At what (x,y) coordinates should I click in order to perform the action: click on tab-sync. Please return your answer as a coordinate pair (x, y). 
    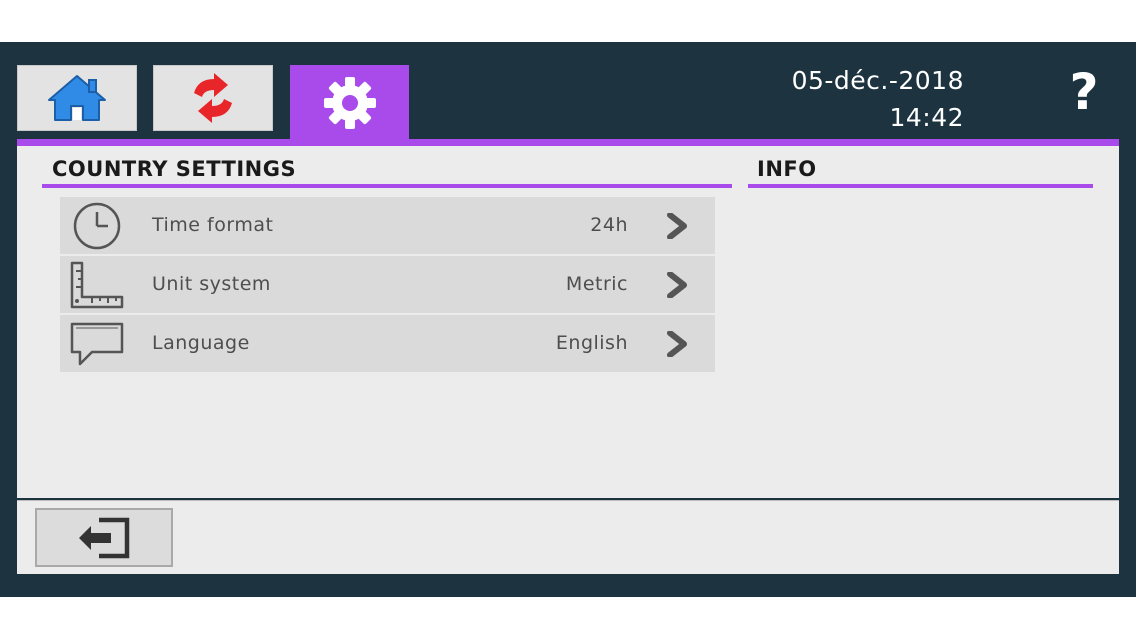
    Looking at the image, I should click on (213, 98).